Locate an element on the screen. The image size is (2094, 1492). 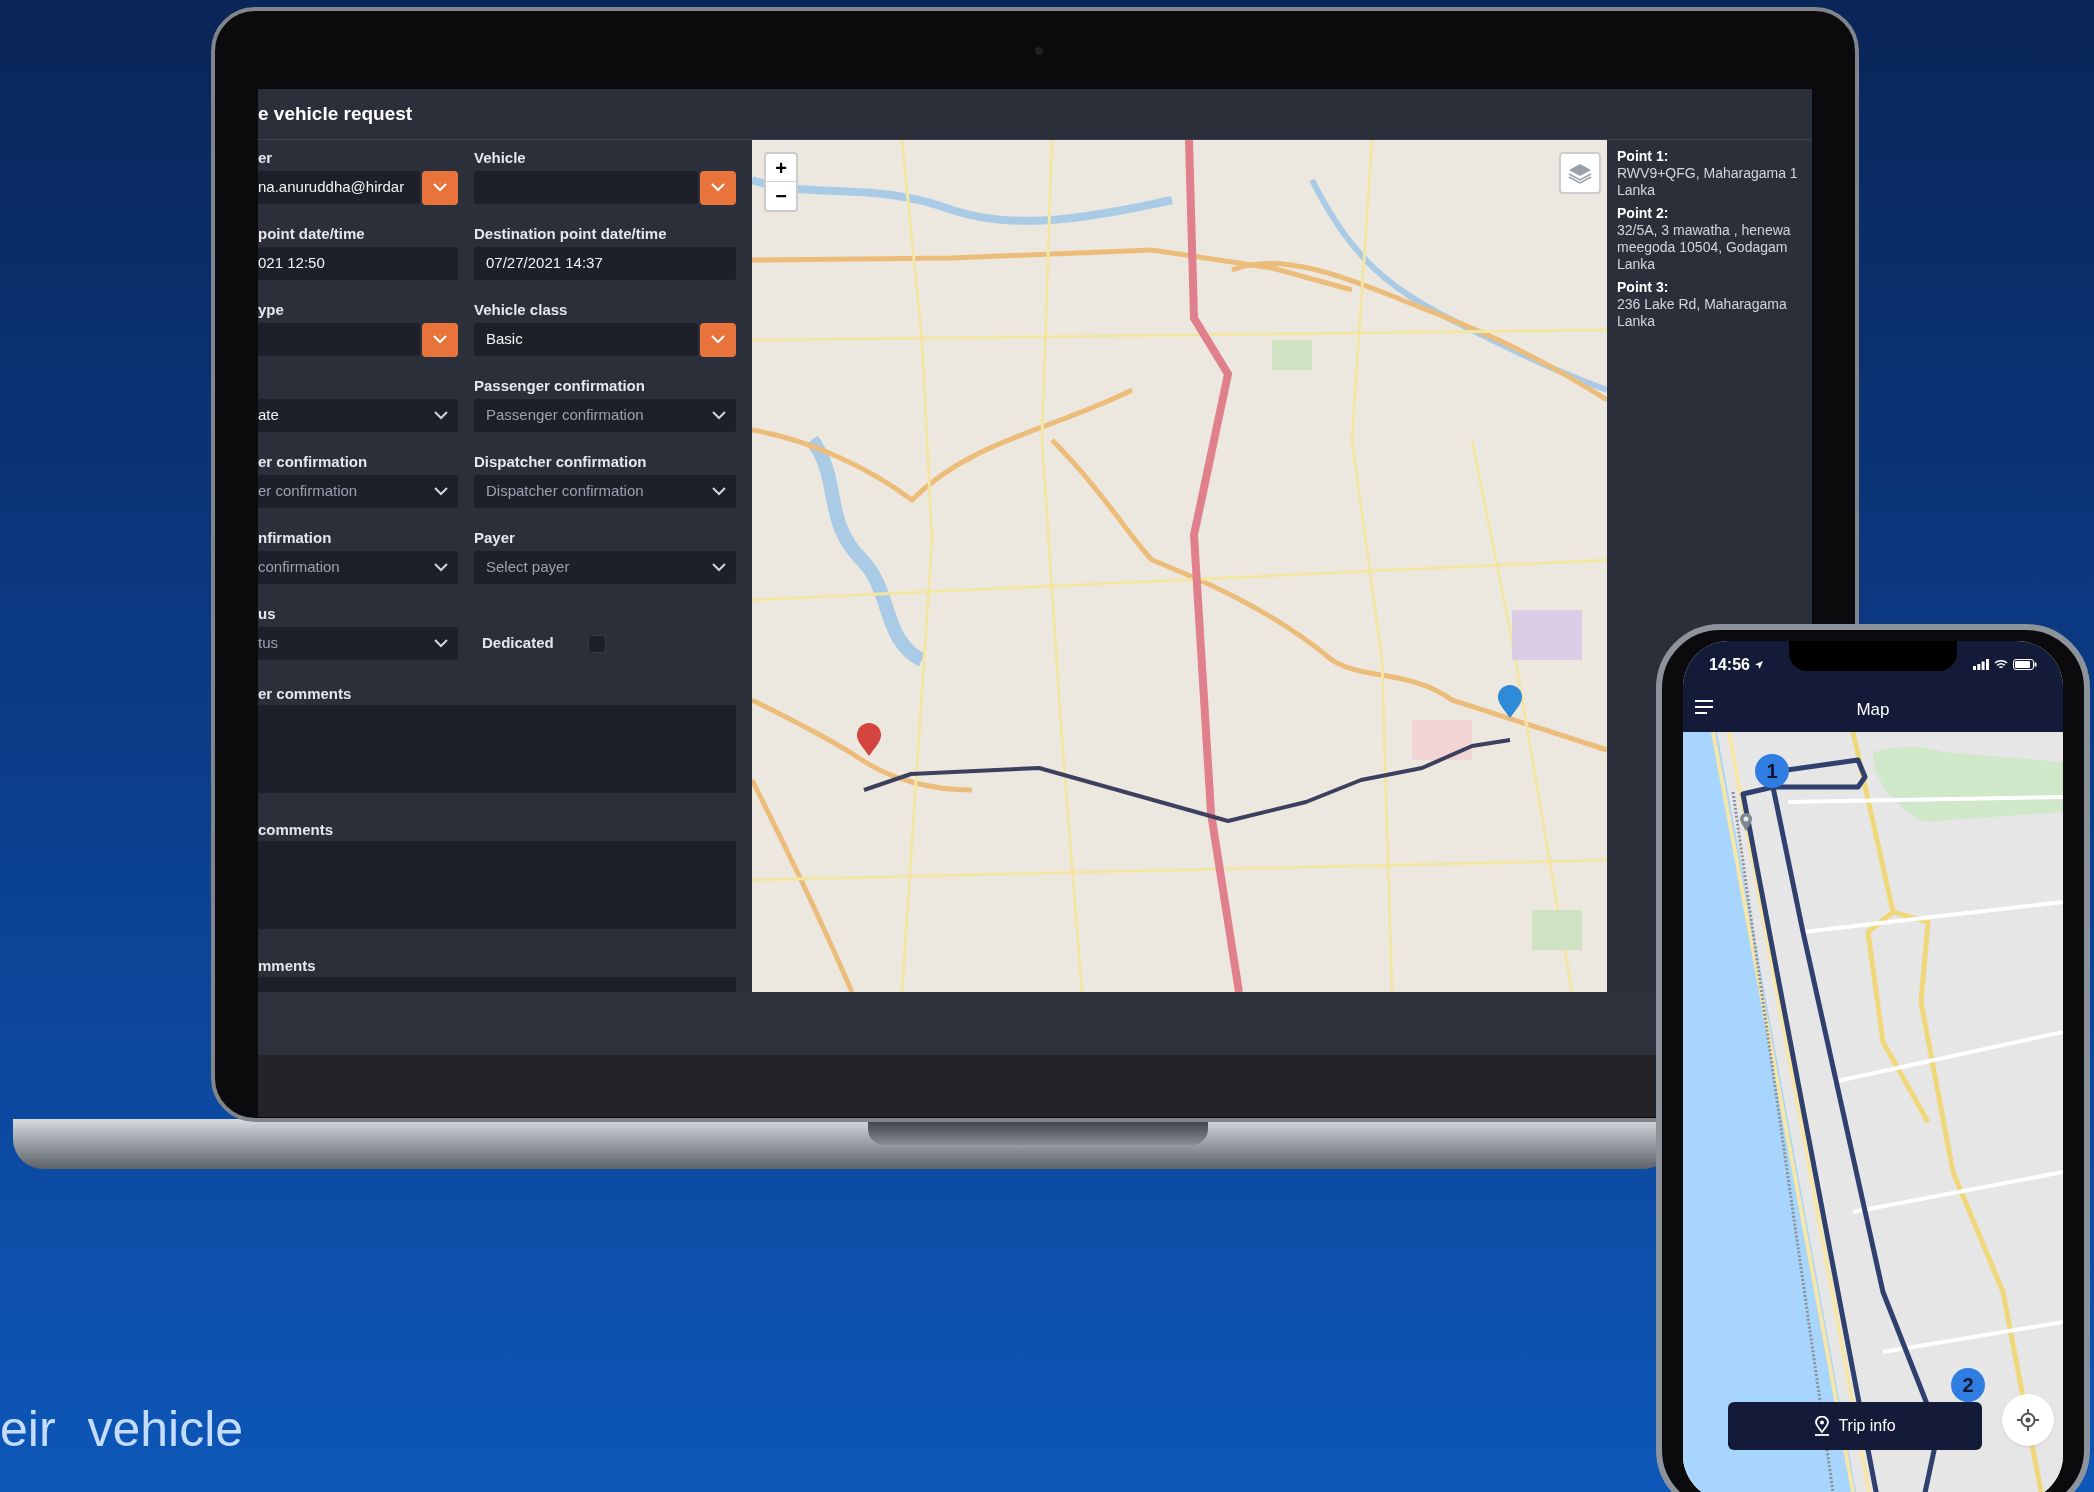
field-label: Payer is located at coordinates (495, 538).